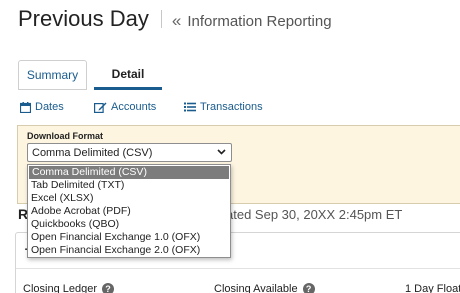 The width and height of the screenshot is (460, 293). What do you see at coordinates (129, 185) in the screenshot?
I see `option-txt: Tab Delimited (TXT)` at bounding box center [129, 185].